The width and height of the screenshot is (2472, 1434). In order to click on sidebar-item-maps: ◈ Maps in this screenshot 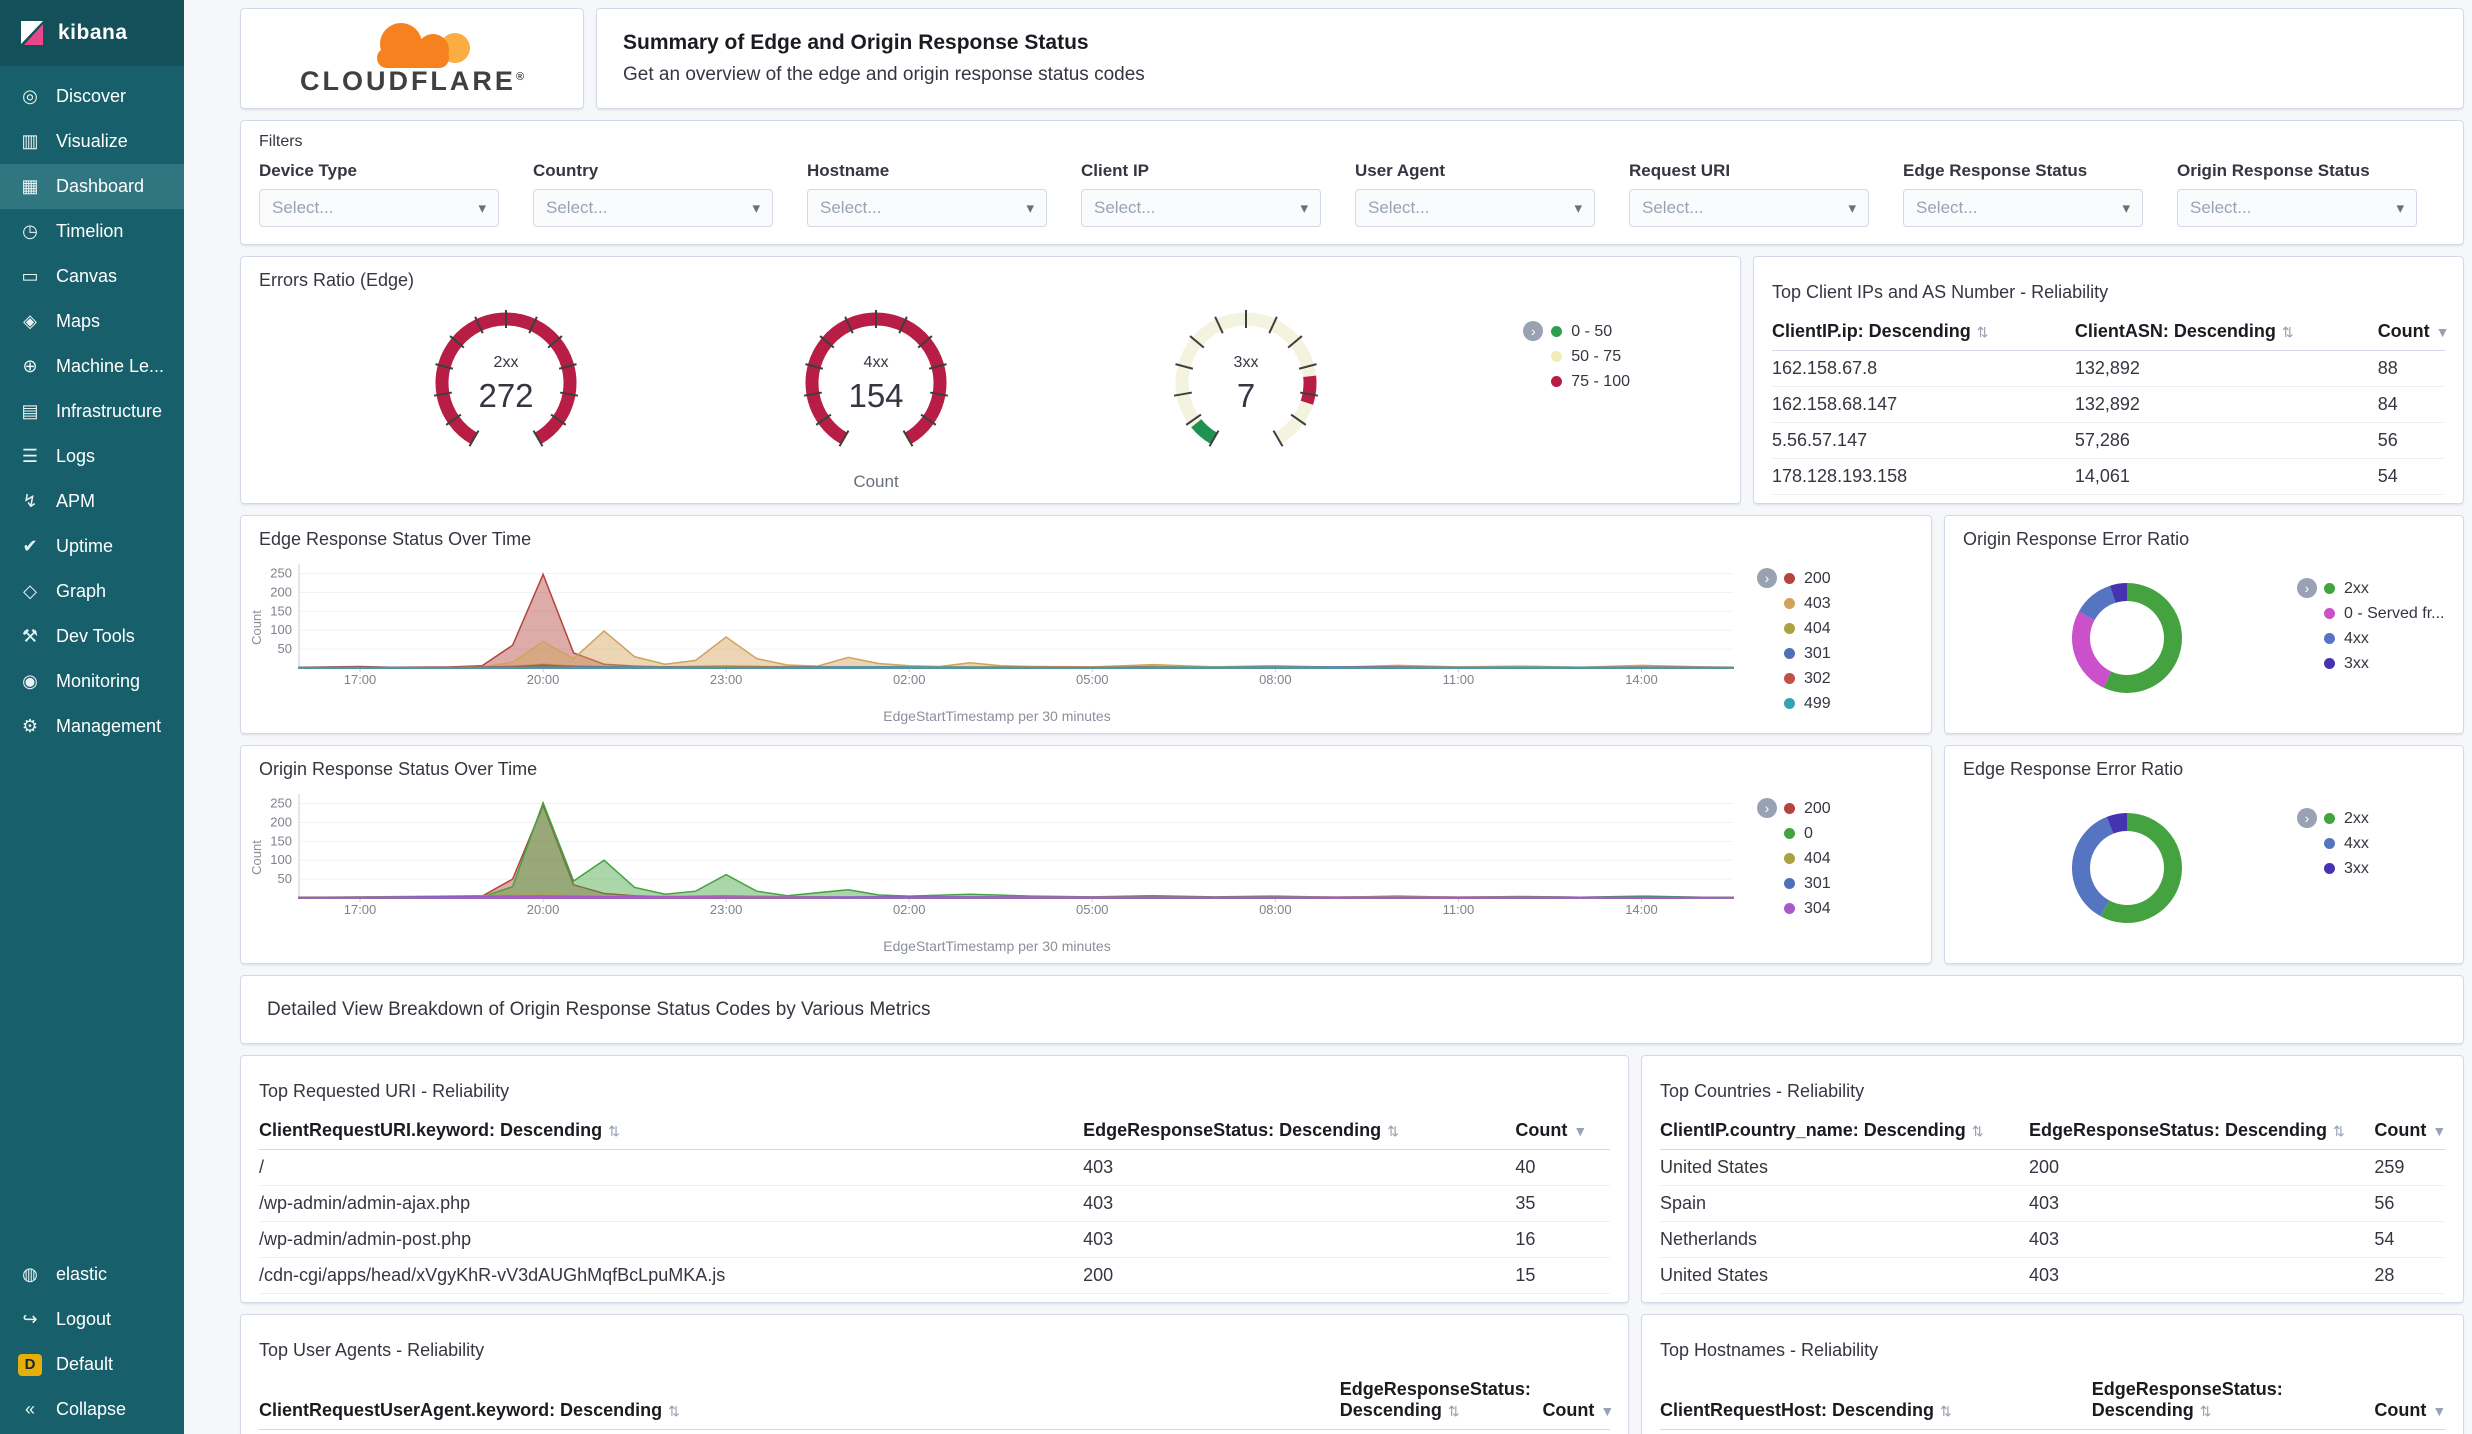, I will do `click(92, 321)`.